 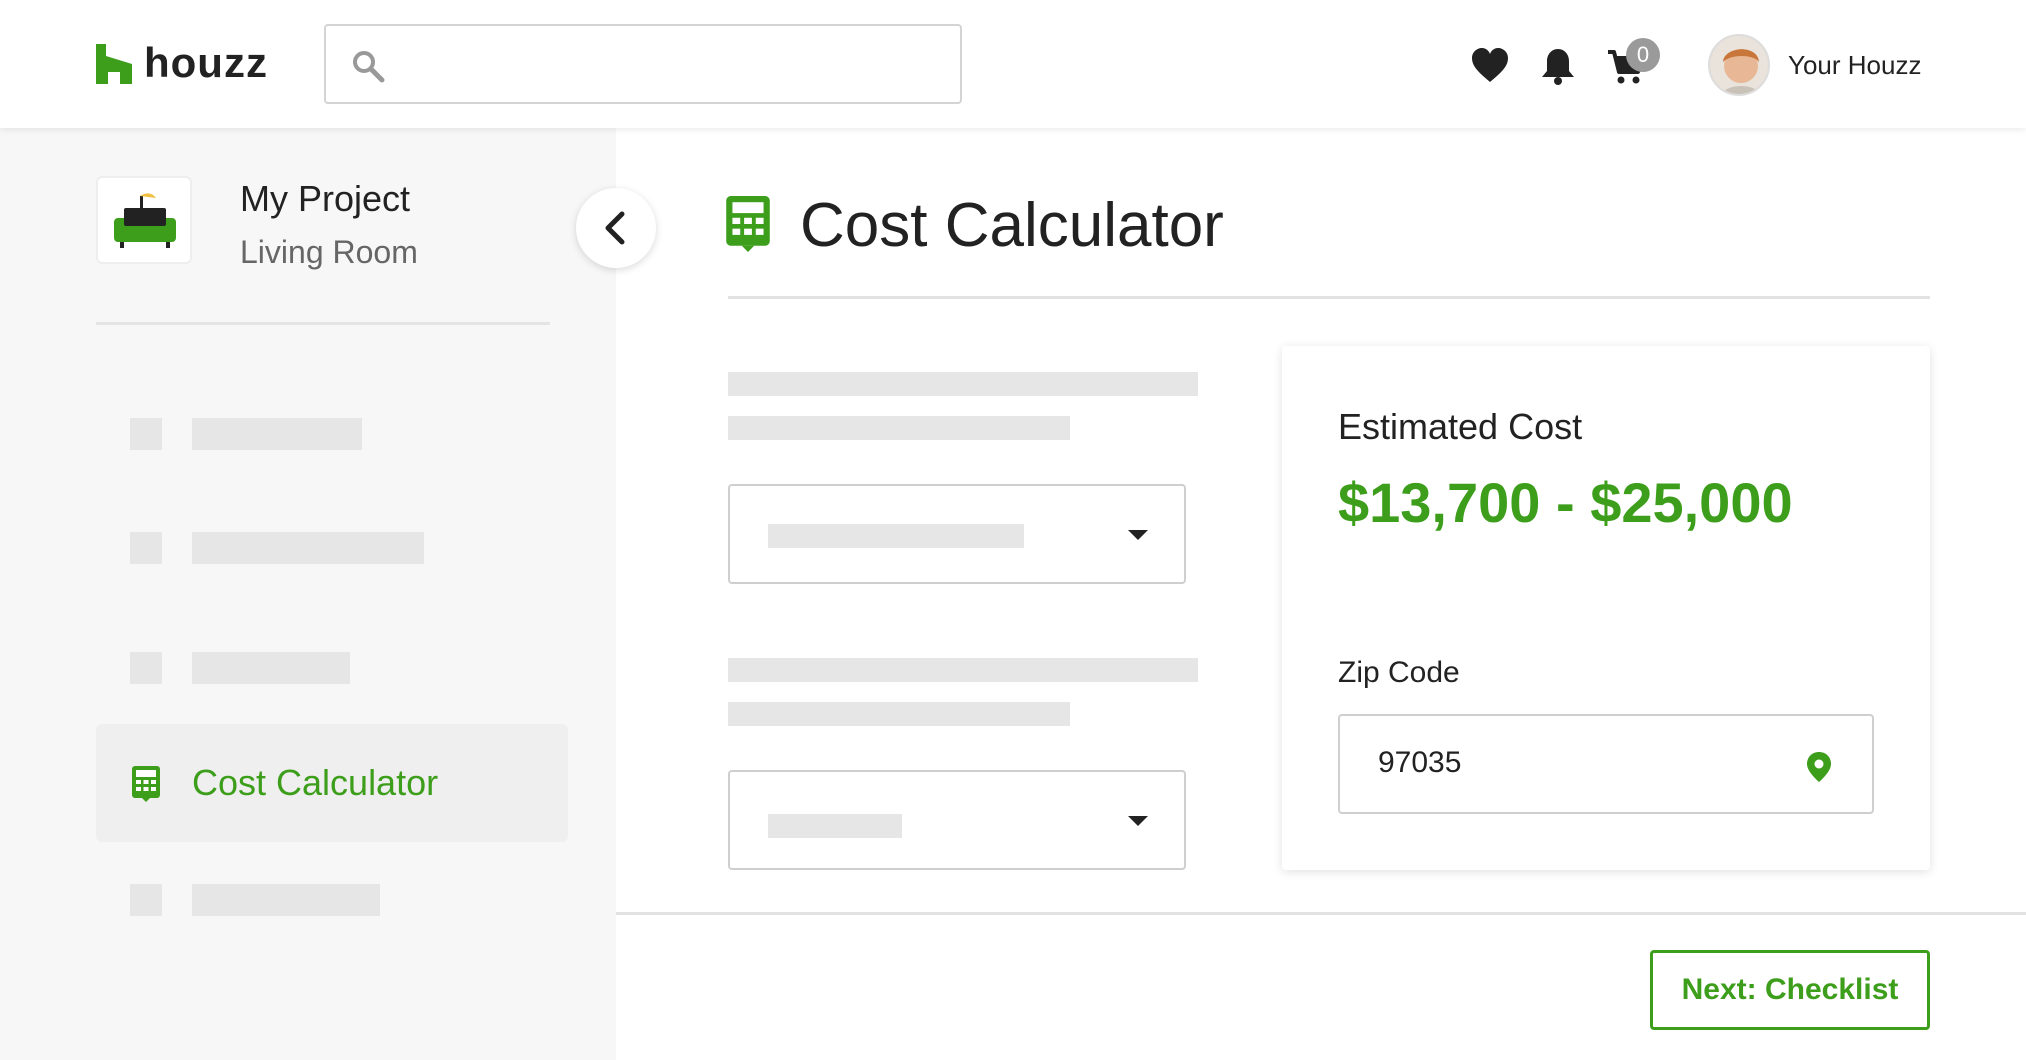 I want to click on top-navigation-bar: houzz 0 Your Houzz, so click(x=1013, y=64).